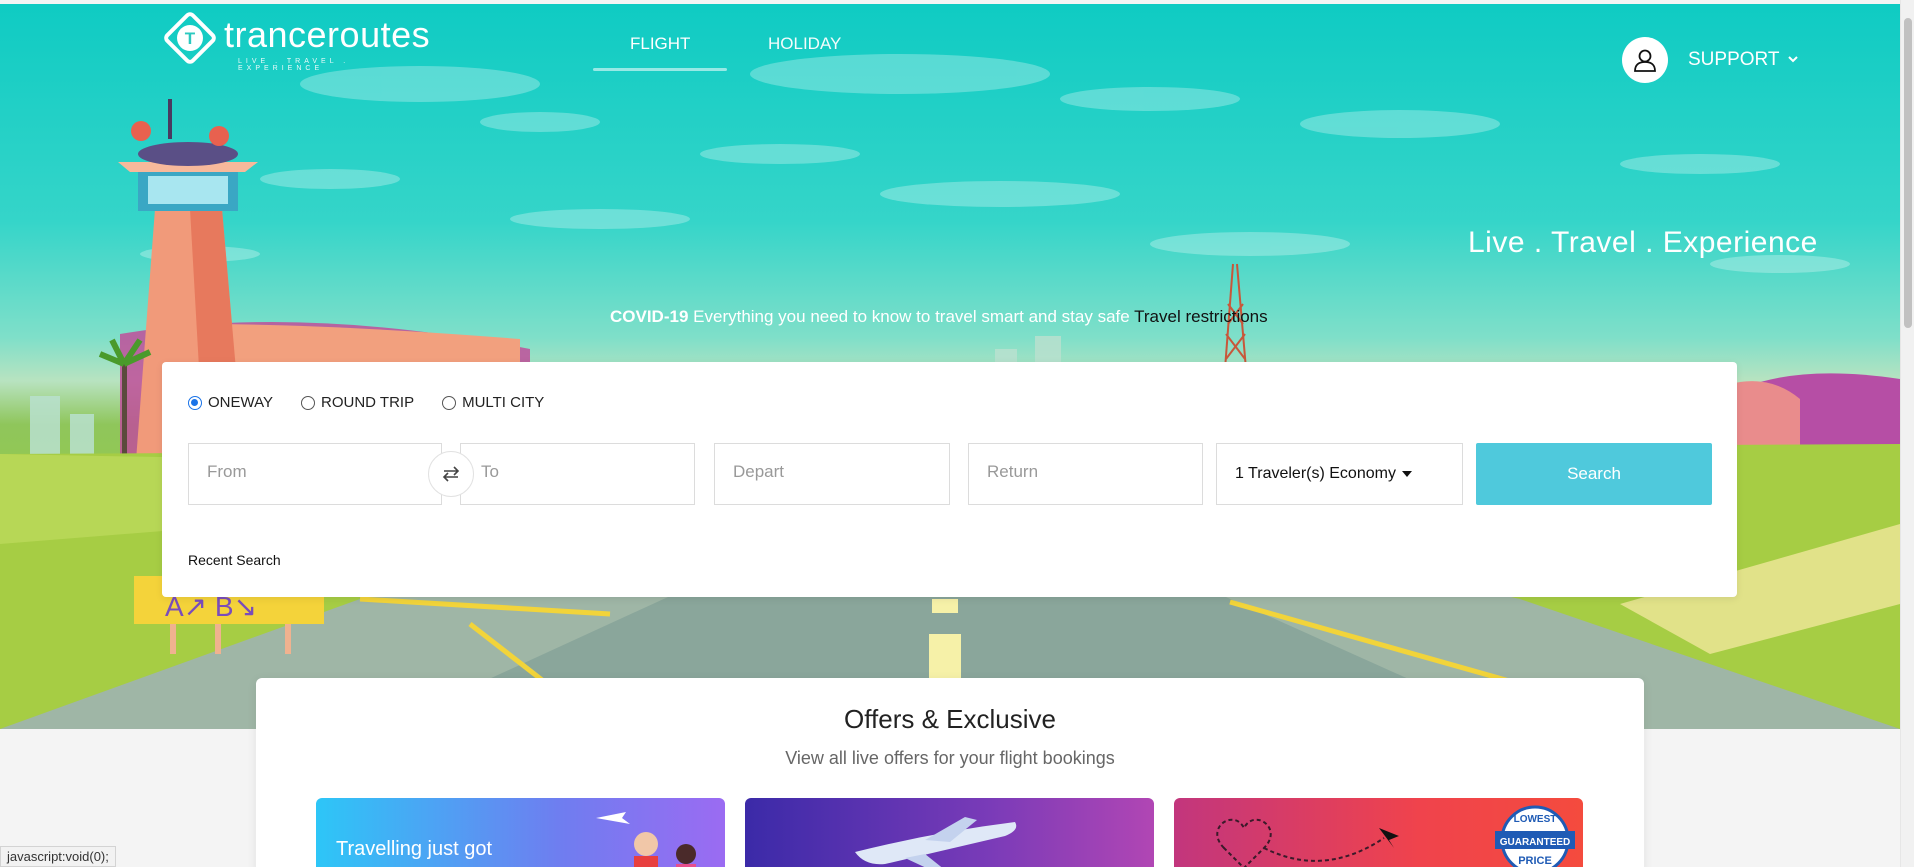 Image resolution: width=1914 pixels, height=867 pixels. I want to click on logo-tagline: LIVE . TRAVEL . EXPERIENCE, so click(294, 65).